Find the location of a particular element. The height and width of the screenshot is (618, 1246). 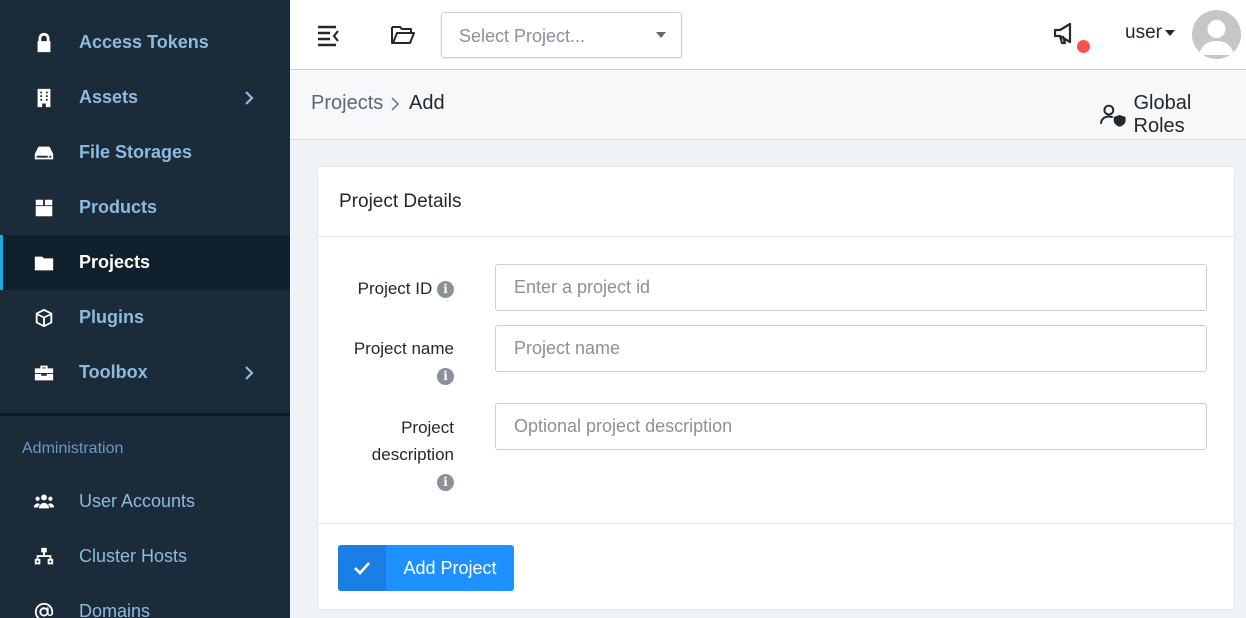

card-title: Project Details is located at coordinates (400, 201).